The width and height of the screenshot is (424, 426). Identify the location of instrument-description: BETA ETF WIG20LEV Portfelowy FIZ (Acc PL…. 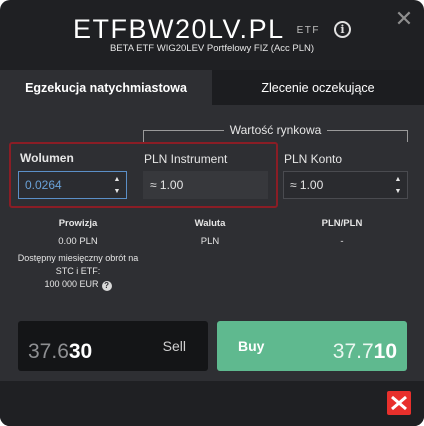
(212, 48).